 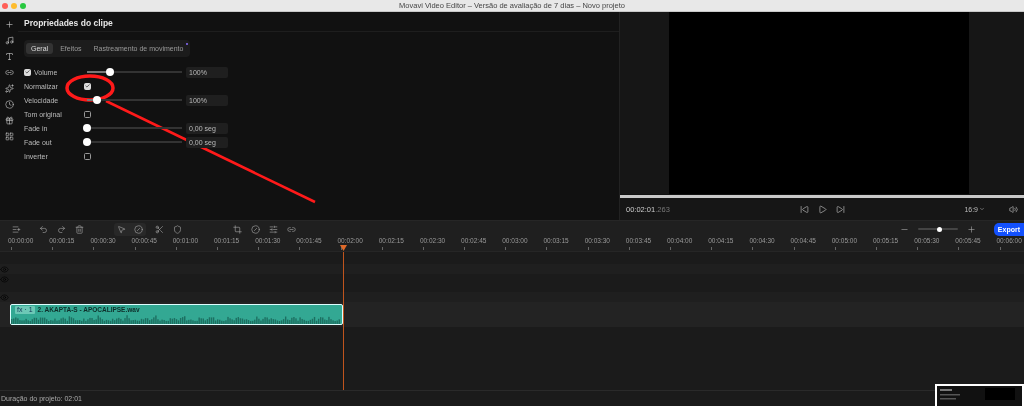 I want to click on annotation-circle, so click(x=90, y=88).